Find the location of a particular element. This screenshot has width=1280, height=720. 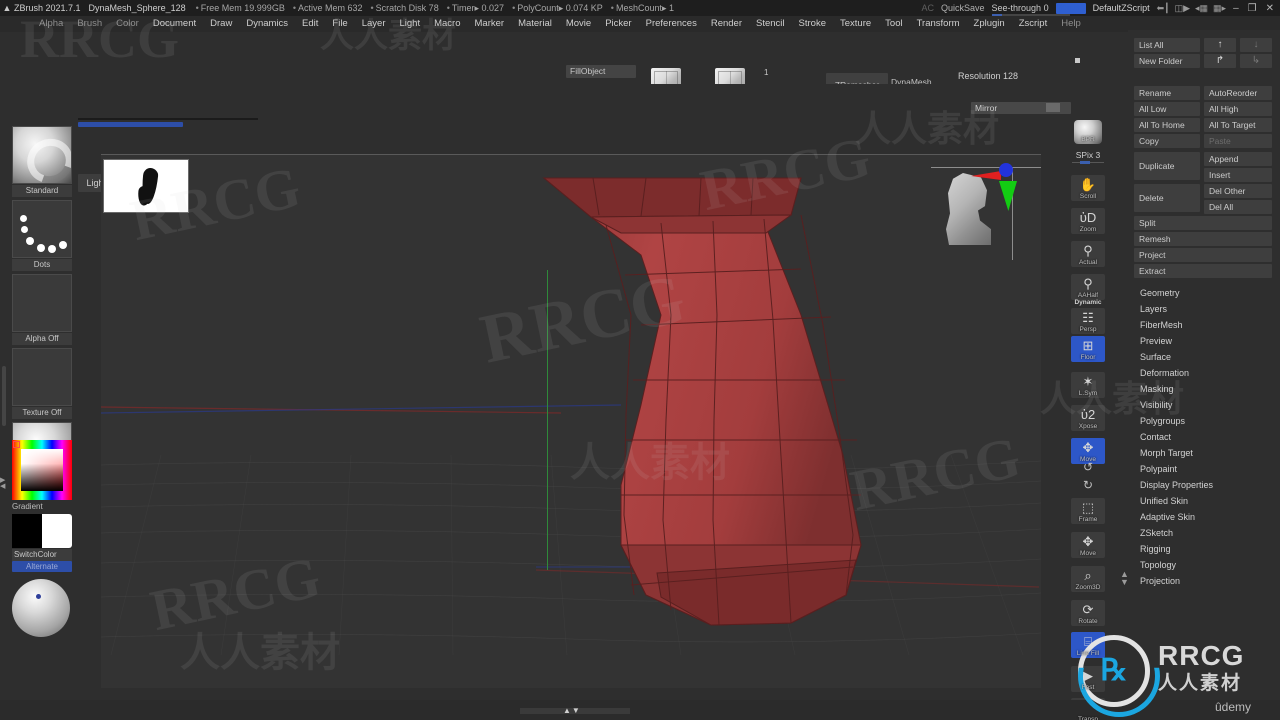

all-low-button: All Low is located at coordinates (1167, 109).